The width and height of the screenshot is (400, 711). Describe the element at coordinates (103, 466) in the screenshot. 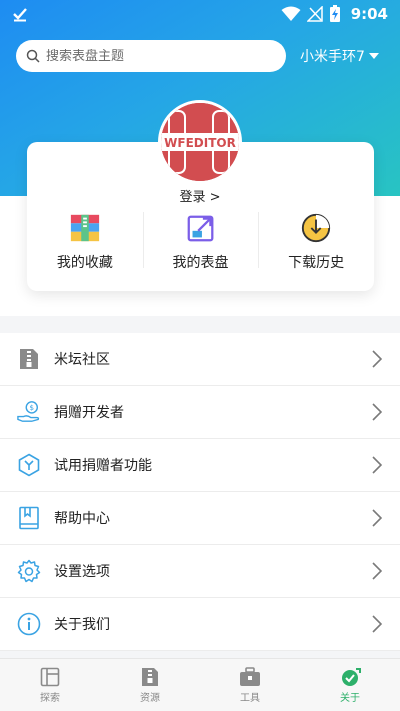

I see `menu-item-label: 试用捐赠者功能` at that location.